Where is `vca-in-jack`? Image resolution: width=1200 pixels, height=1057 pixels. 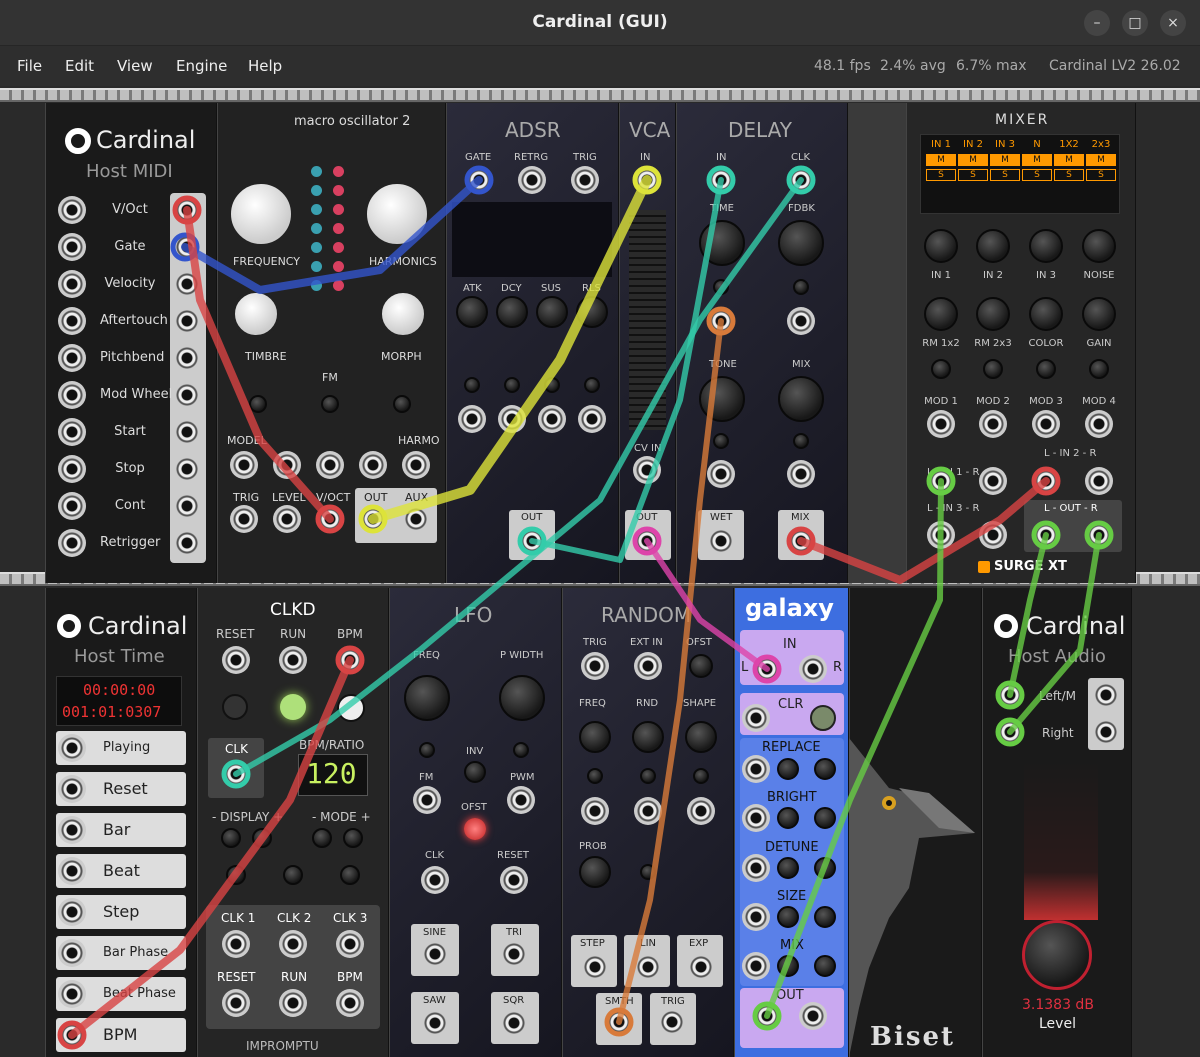
vca-in-jack is located at coordinates (647, 180).